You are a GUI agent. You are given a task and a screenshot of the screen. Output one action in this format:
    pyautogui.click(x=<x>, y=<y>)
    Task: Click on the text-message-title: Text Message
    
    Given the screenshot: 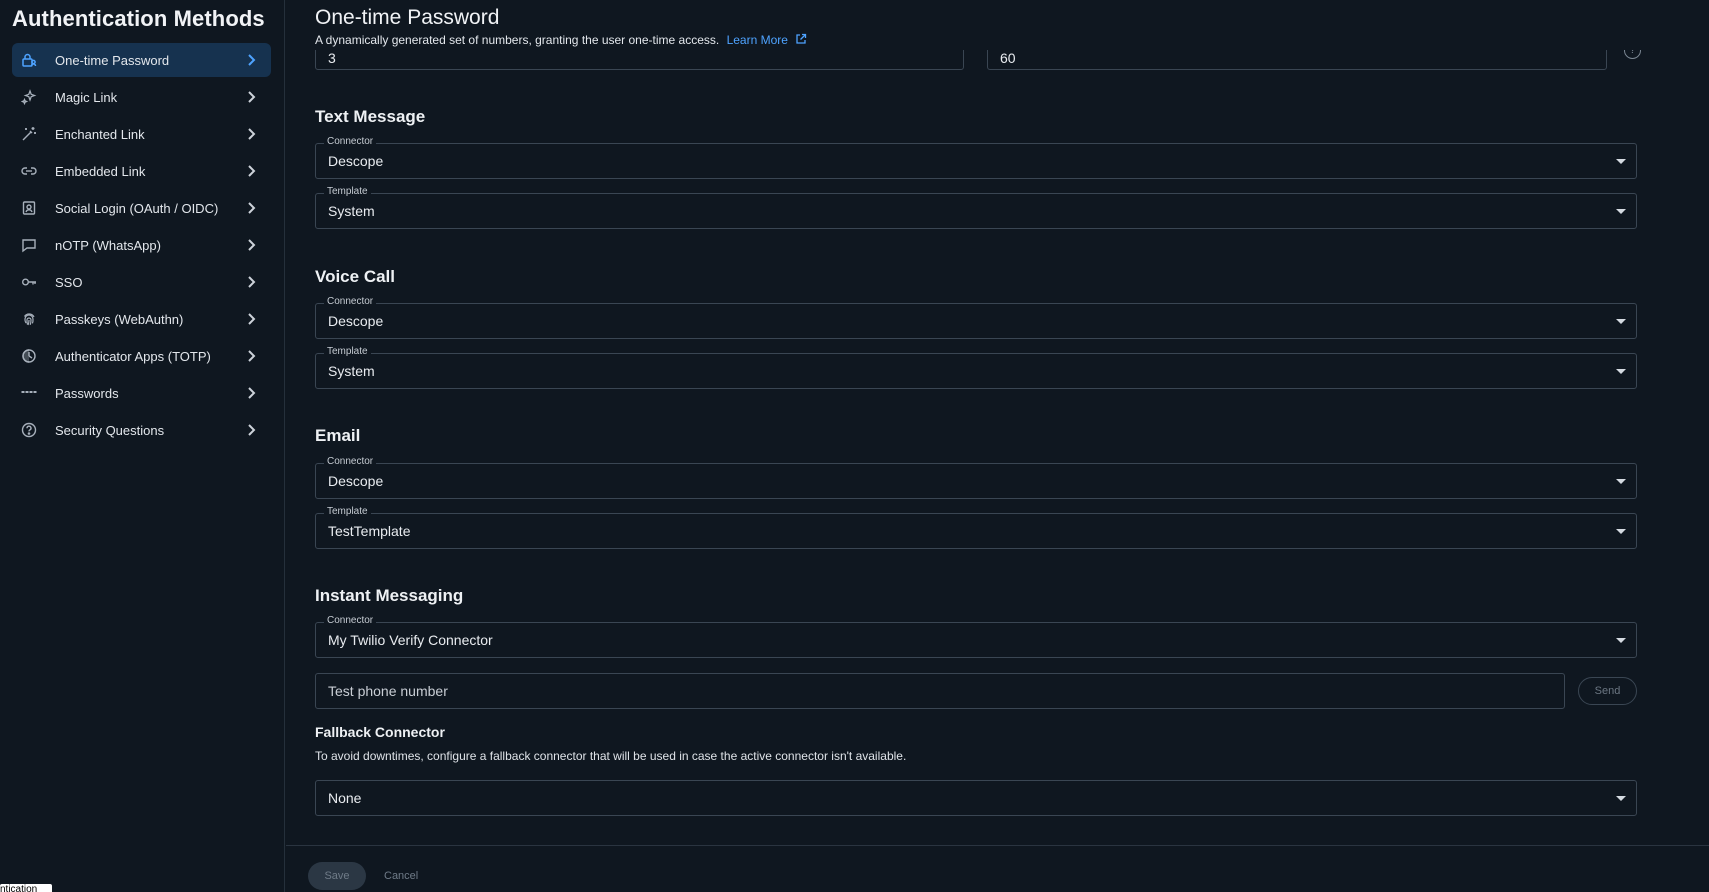 What is the action you would take?
    pyautogui.click(x=370, y=116)
    